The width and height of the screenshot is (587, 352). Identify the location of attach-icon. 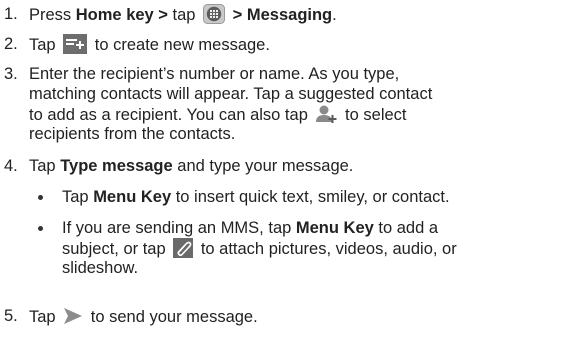
(183, 248).